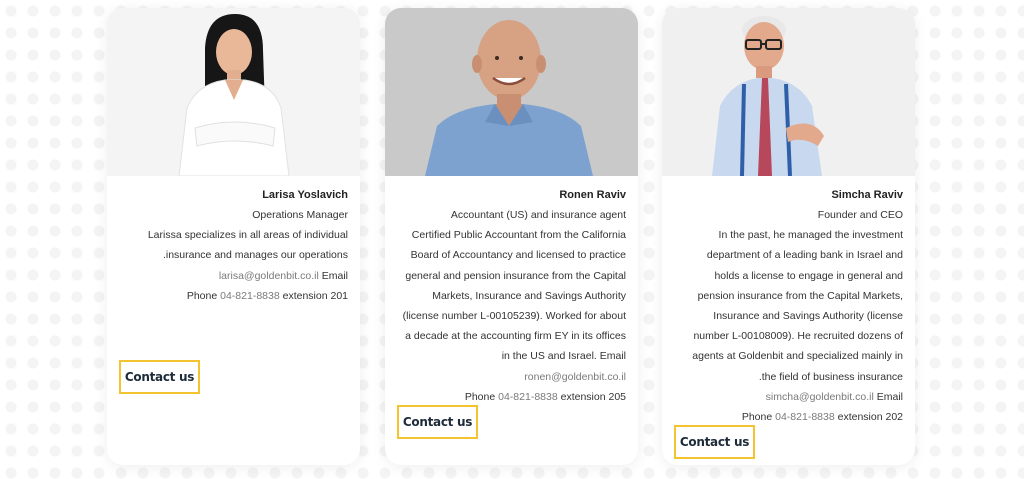  What do you see at coordinates (870, 417) in the screenshot?
I see `phone-extension: extension 202` at bounding box center [870, 417].